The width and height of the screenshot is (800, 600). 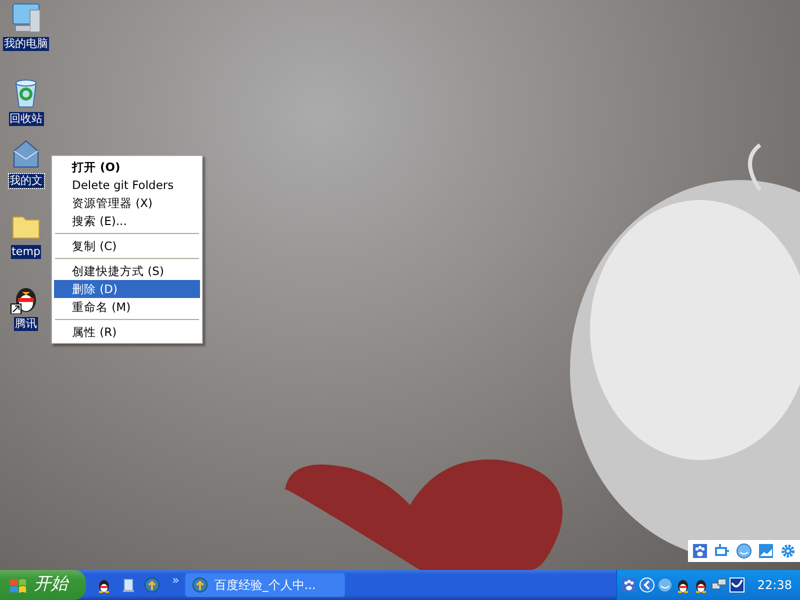 I want to click on desktop-icon, so click(x=128, y=585).